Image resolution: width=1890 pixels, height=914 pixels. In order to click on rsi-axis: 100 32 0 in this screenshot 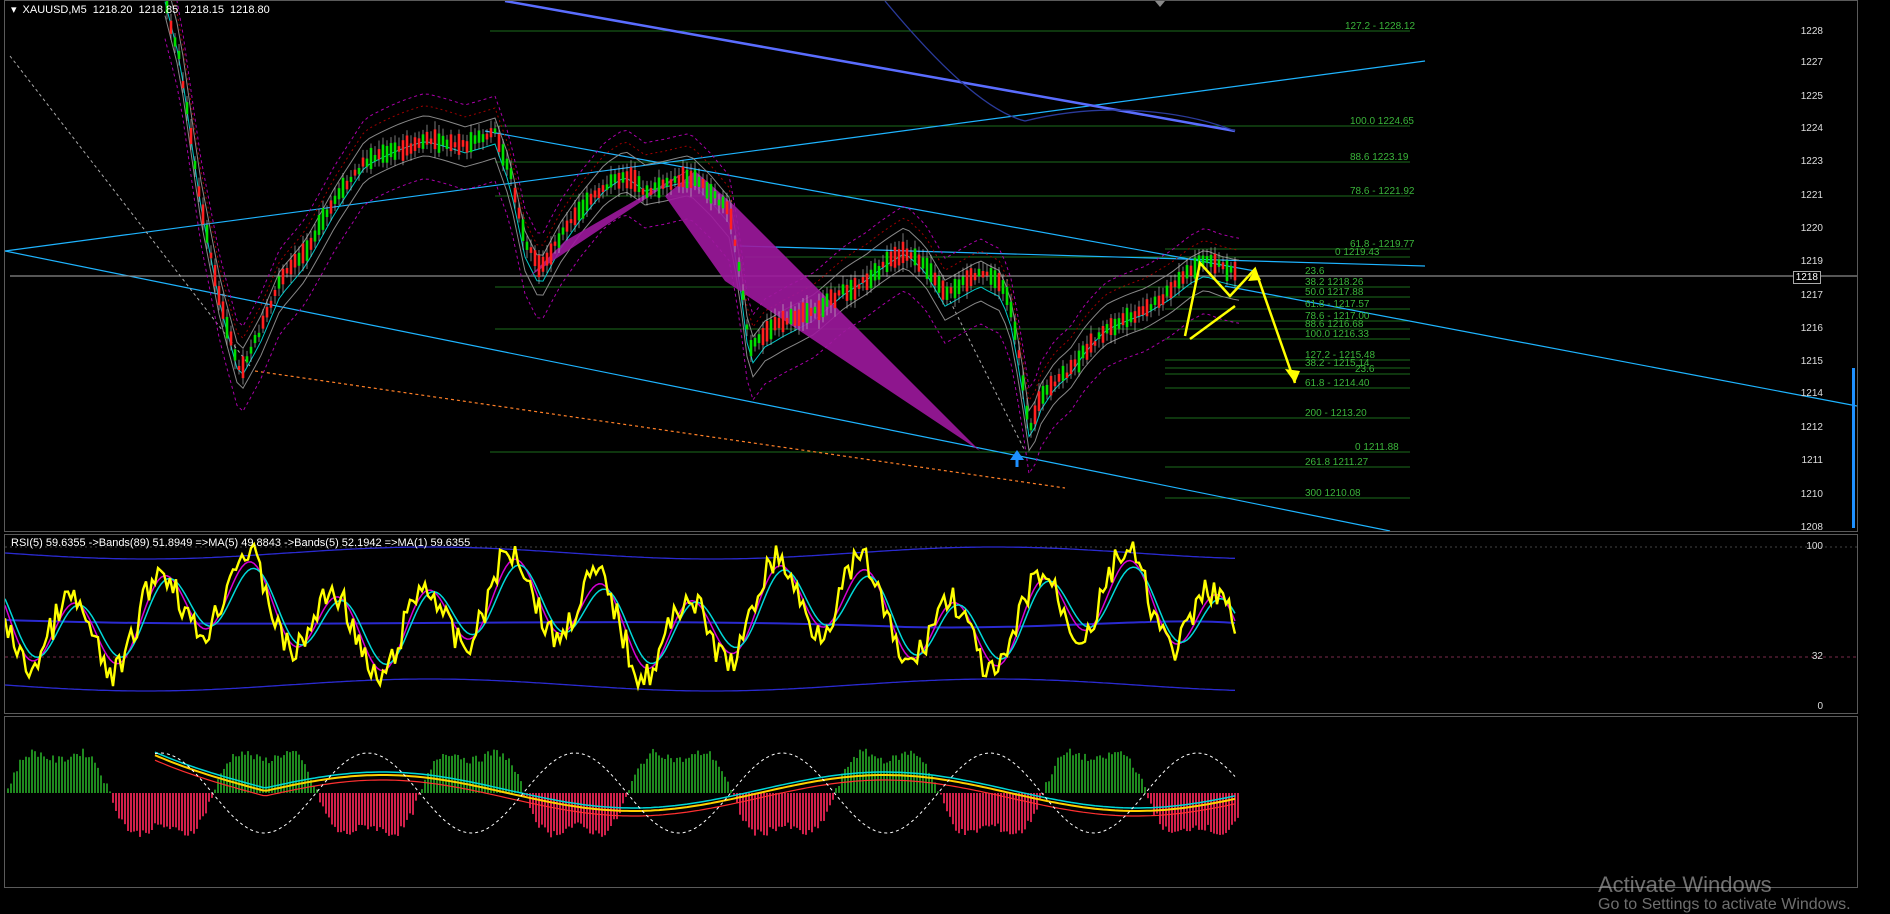, I will do `click(1800, 624)`.